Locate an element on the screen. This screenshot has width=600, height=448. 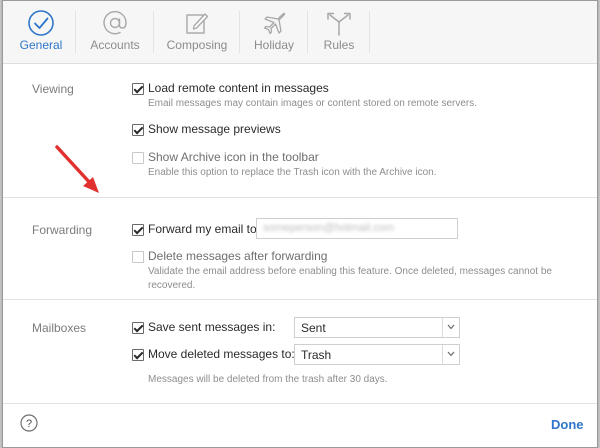
show-previews-label: Show message previews is located at coordinates (214, 129).